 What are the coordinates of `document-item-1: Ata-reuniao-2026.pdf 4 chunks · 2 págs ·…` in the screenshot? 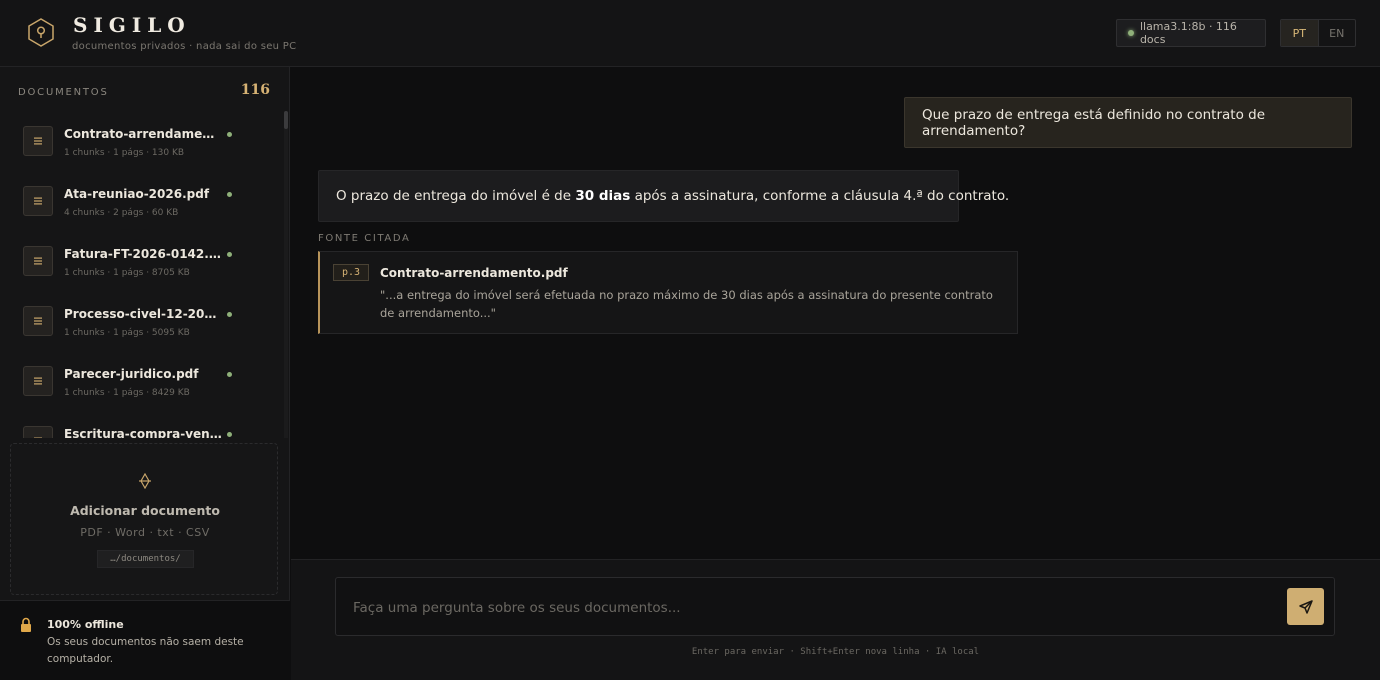 It's located at (141, 203).